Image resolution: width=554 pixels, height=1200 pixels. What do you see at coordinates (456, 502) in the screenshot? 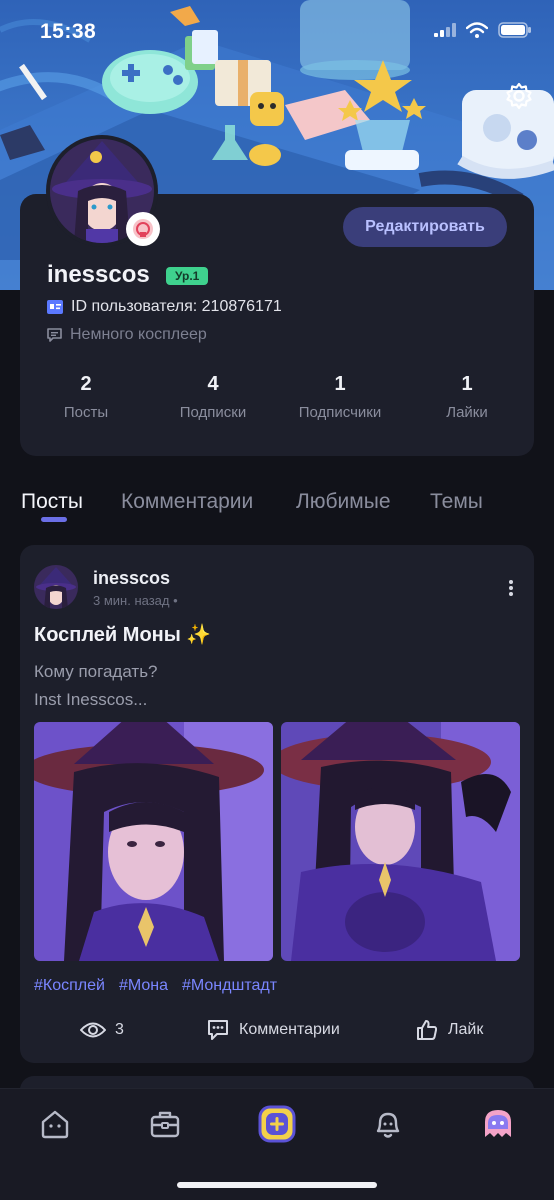
I see `tab-topics: Темы` at bounding box center [456, 502].